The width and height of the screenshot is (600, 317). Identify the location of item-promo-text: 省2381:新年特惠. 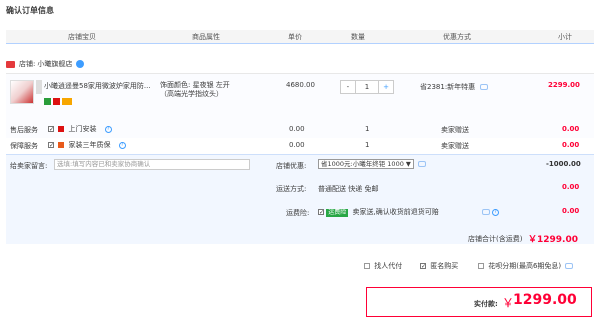
(448, 87).